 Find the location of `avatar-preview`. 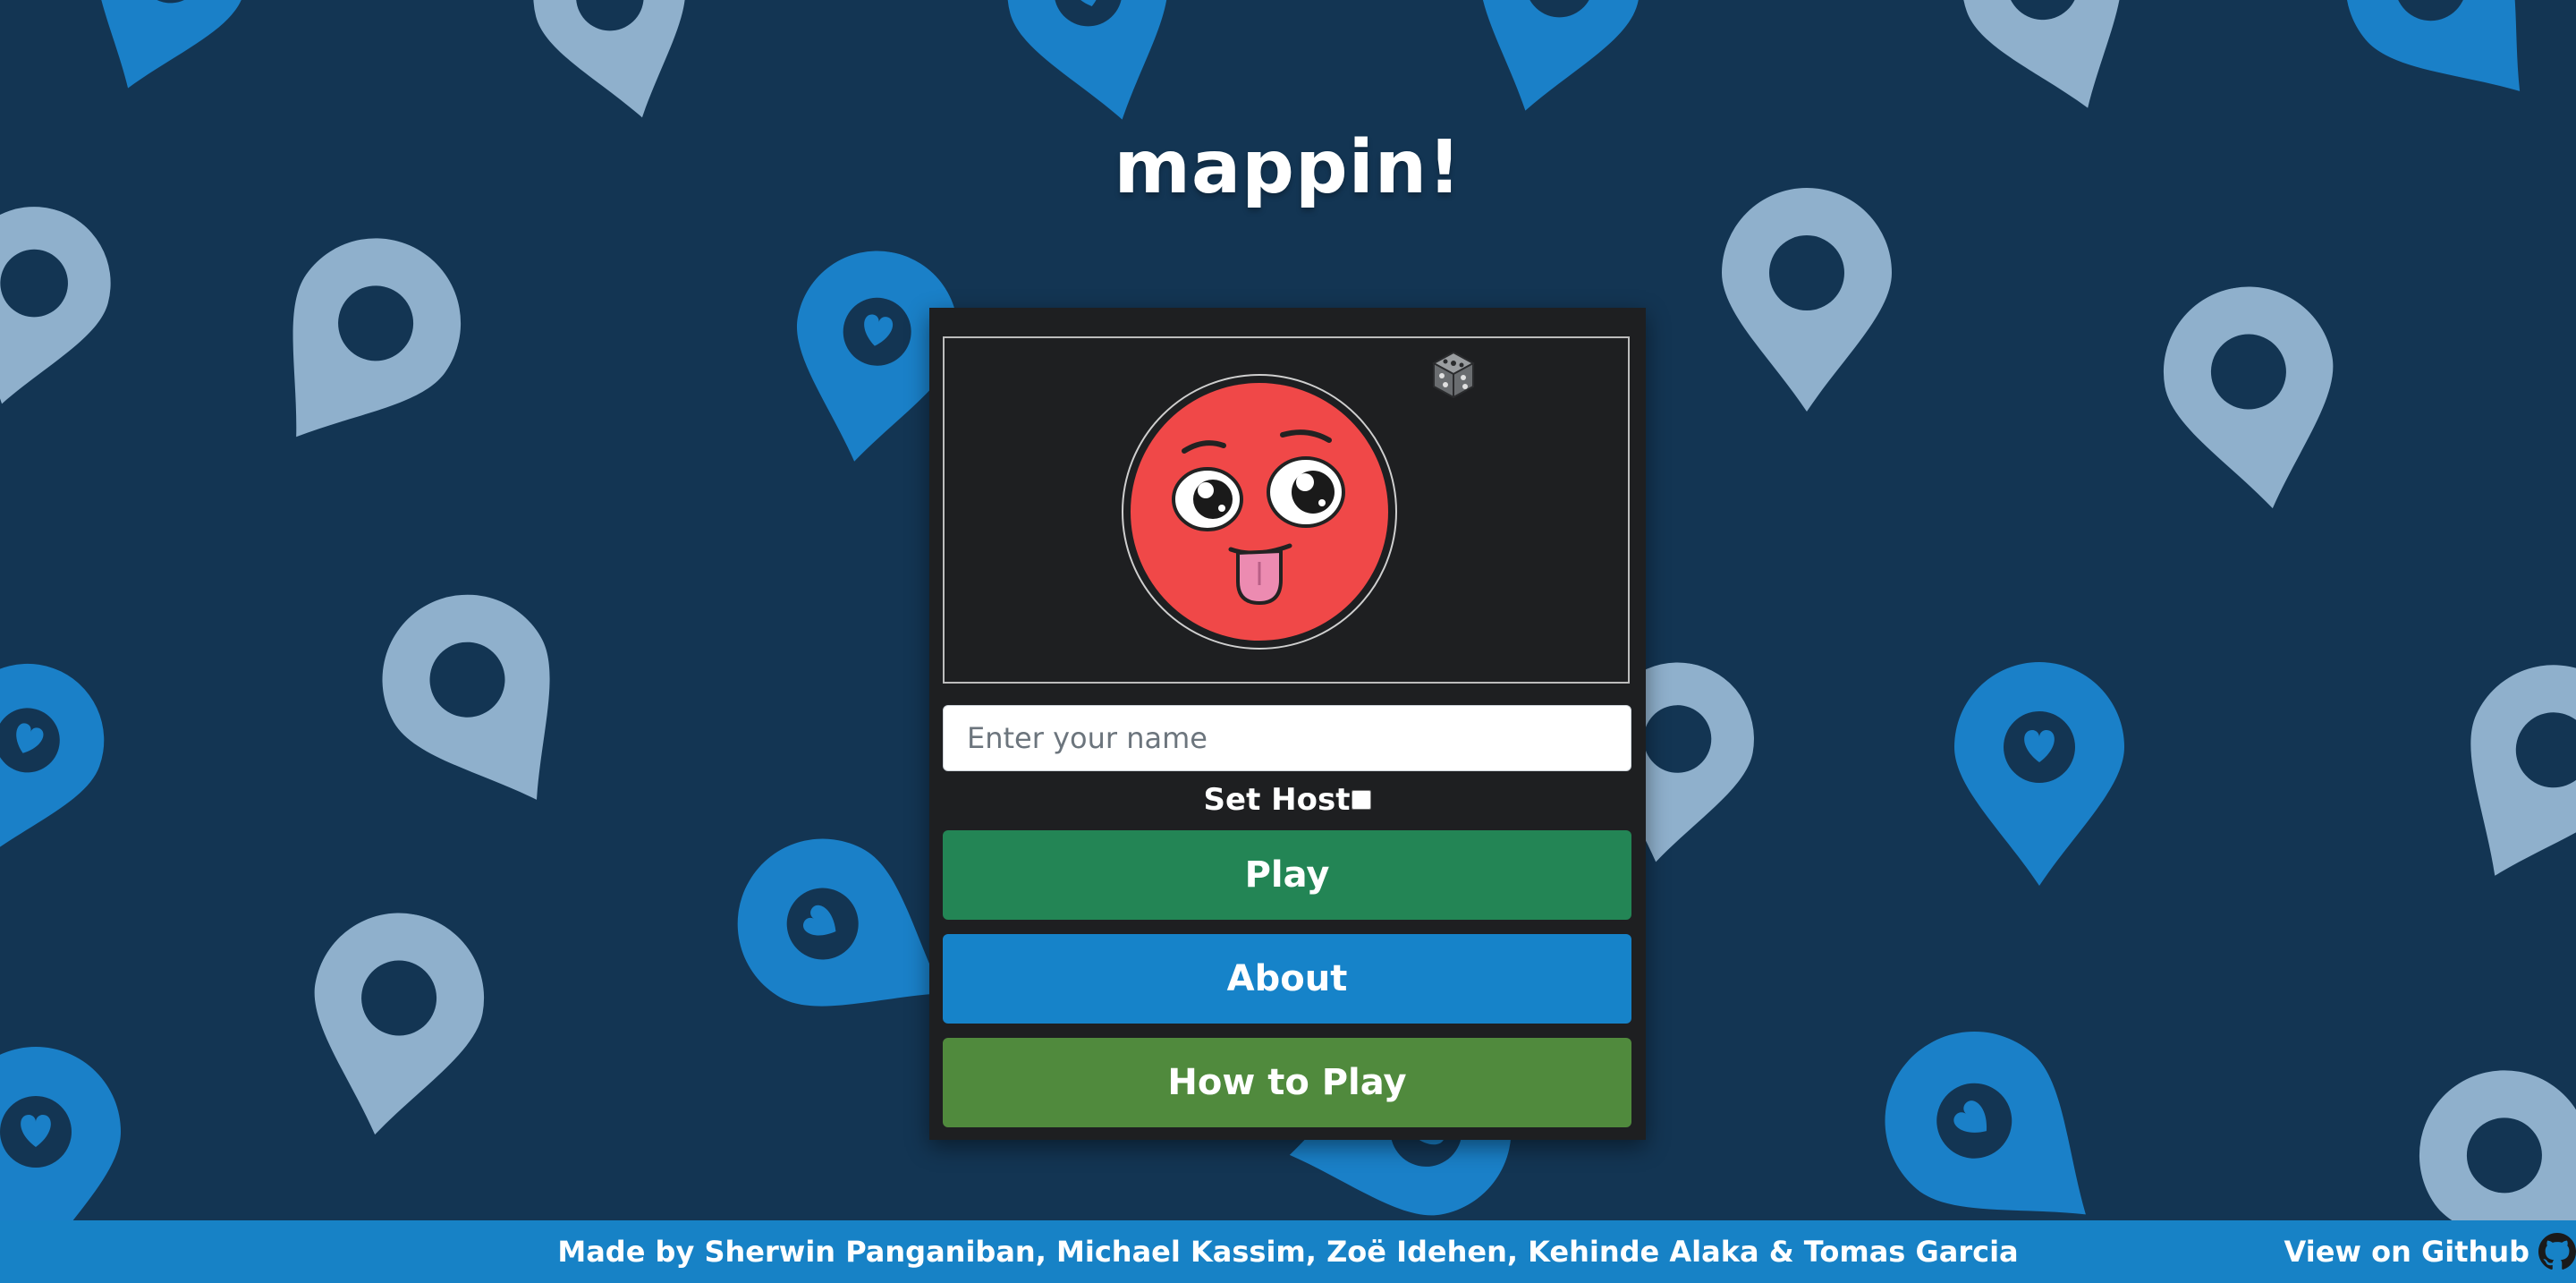

avatar-preview is located at coordinates (1286, 510).